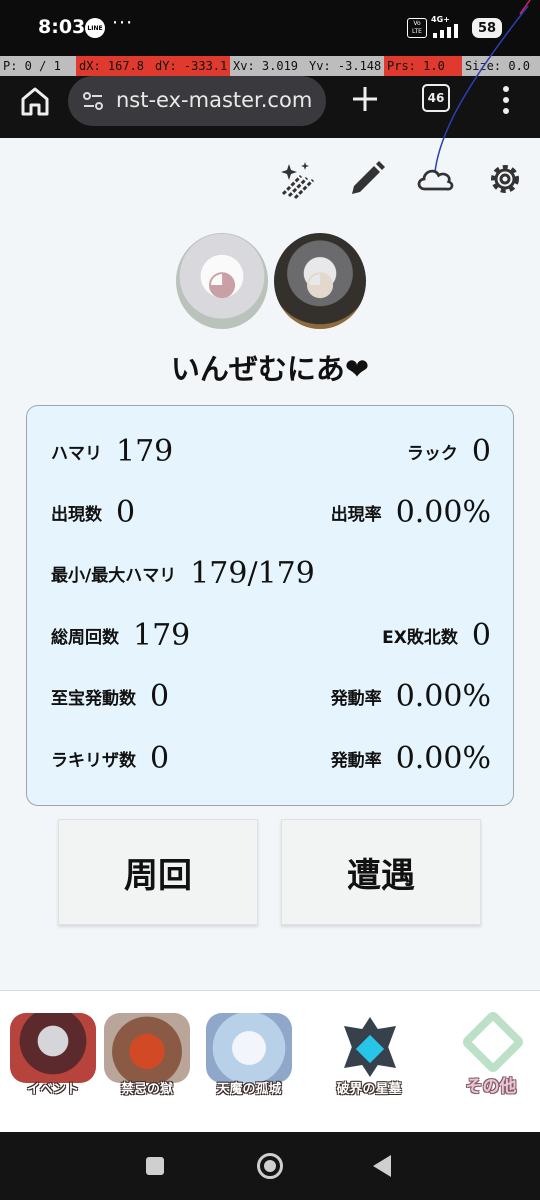 The image size is (540, 1200). Describe the element at coordinates (270, 28) in the screenshot. I see `status-bar: 8:03 LINE ··· Vo LTE 4G+ 58` at that location.